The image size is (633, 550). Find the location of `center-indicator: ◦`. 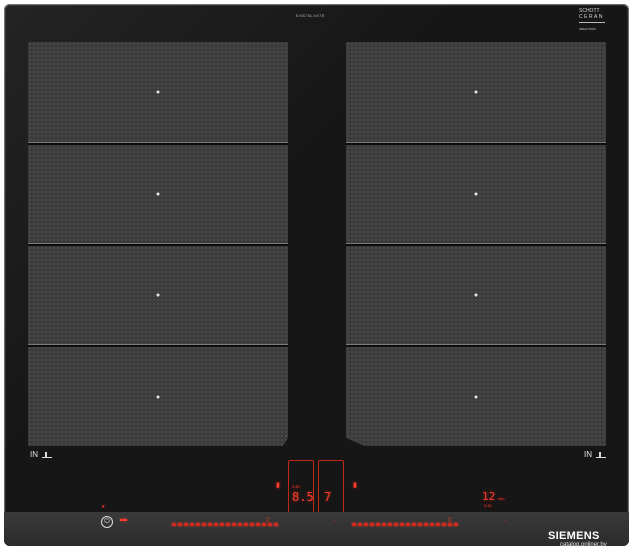

center-indicator: ◦ is located at coordinates (335, 521).